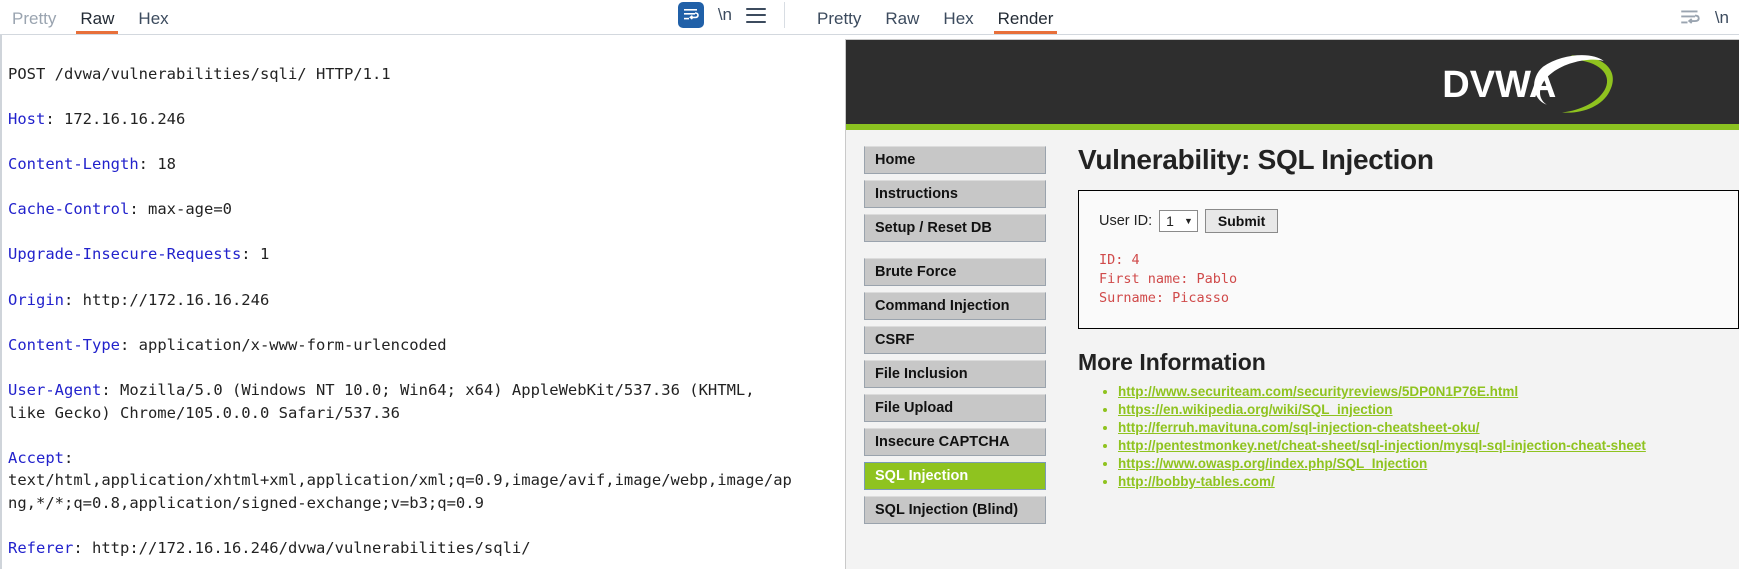 The height and width of the screenshot is (569, 1739). I want to click on request-tabbar-actions: \n, so click(736, 18).